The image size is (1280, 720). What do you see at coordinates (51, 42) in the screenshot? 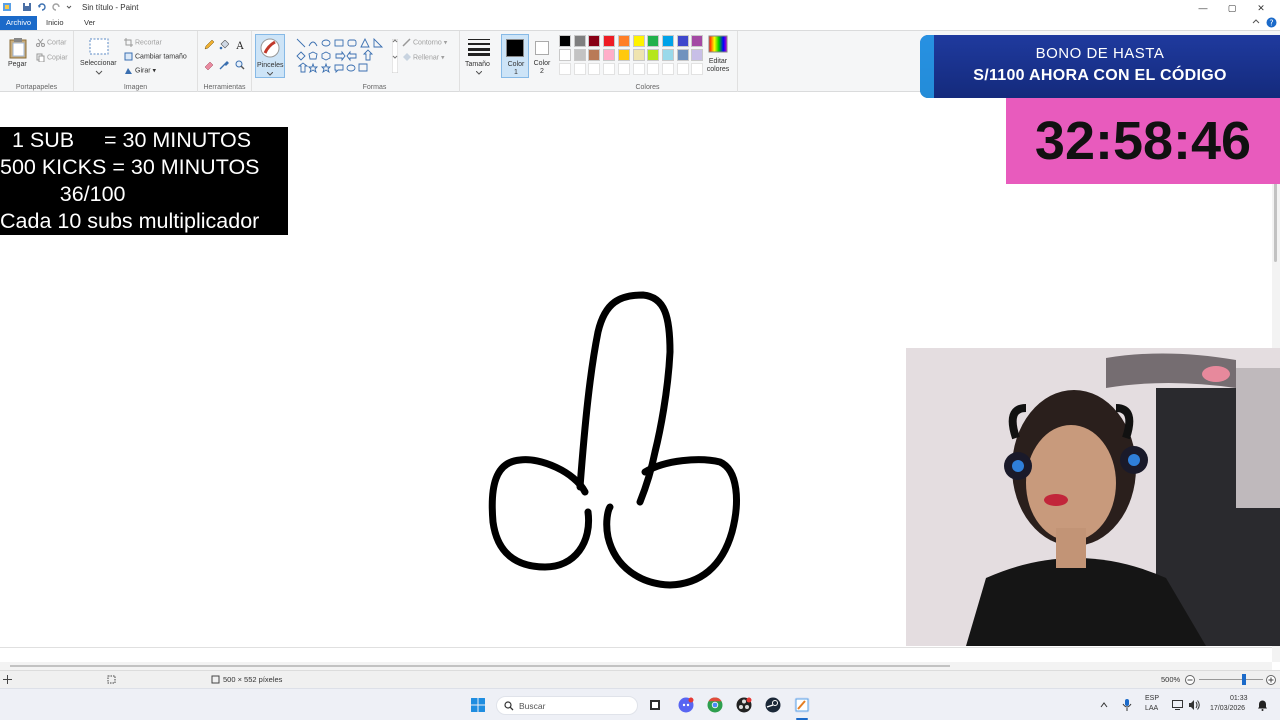
I see `cut-button: Cortar` at bounding box center [51, 42].